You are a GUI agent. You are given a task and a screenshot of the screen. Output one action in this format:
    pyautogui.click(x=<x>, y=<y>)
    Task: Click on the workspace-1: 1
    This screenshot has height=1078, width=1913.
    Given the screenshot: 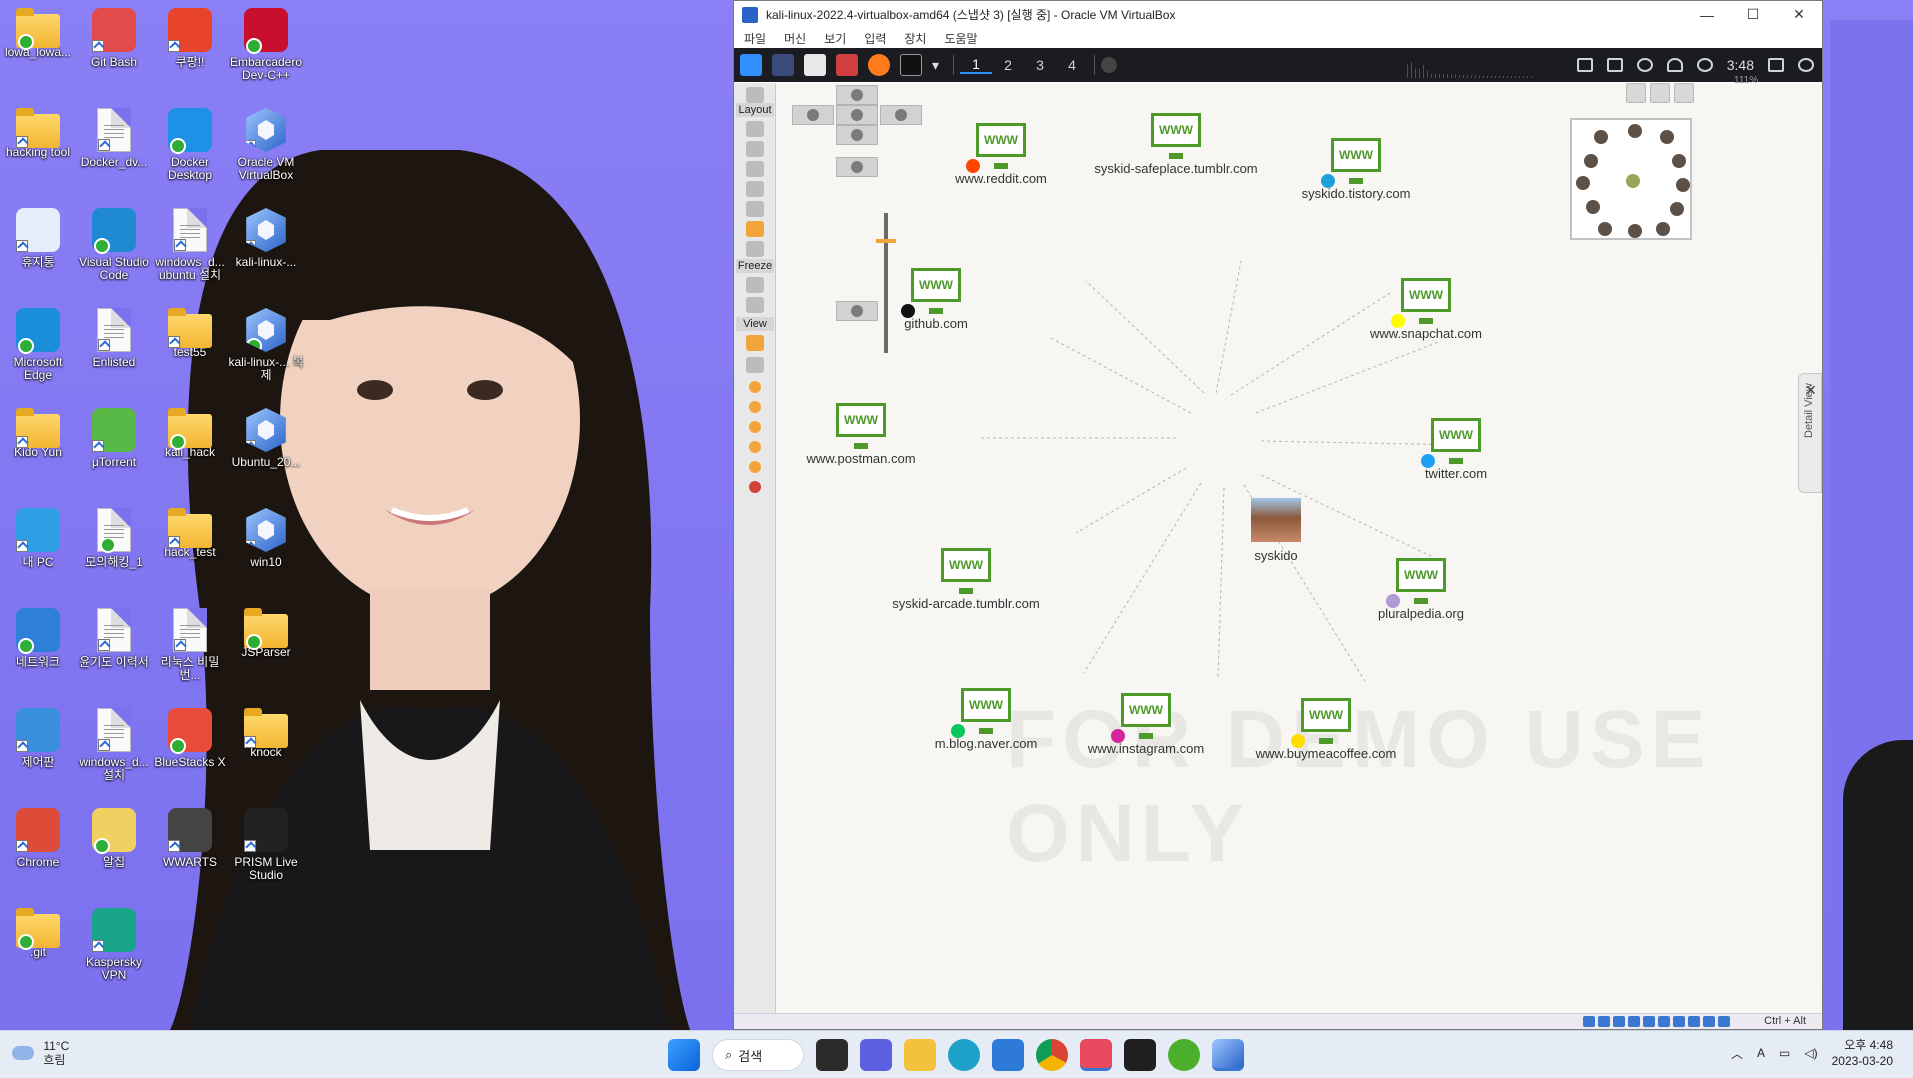 What is the action you would take?
    pyautogui.click(x=976, y=65)
    